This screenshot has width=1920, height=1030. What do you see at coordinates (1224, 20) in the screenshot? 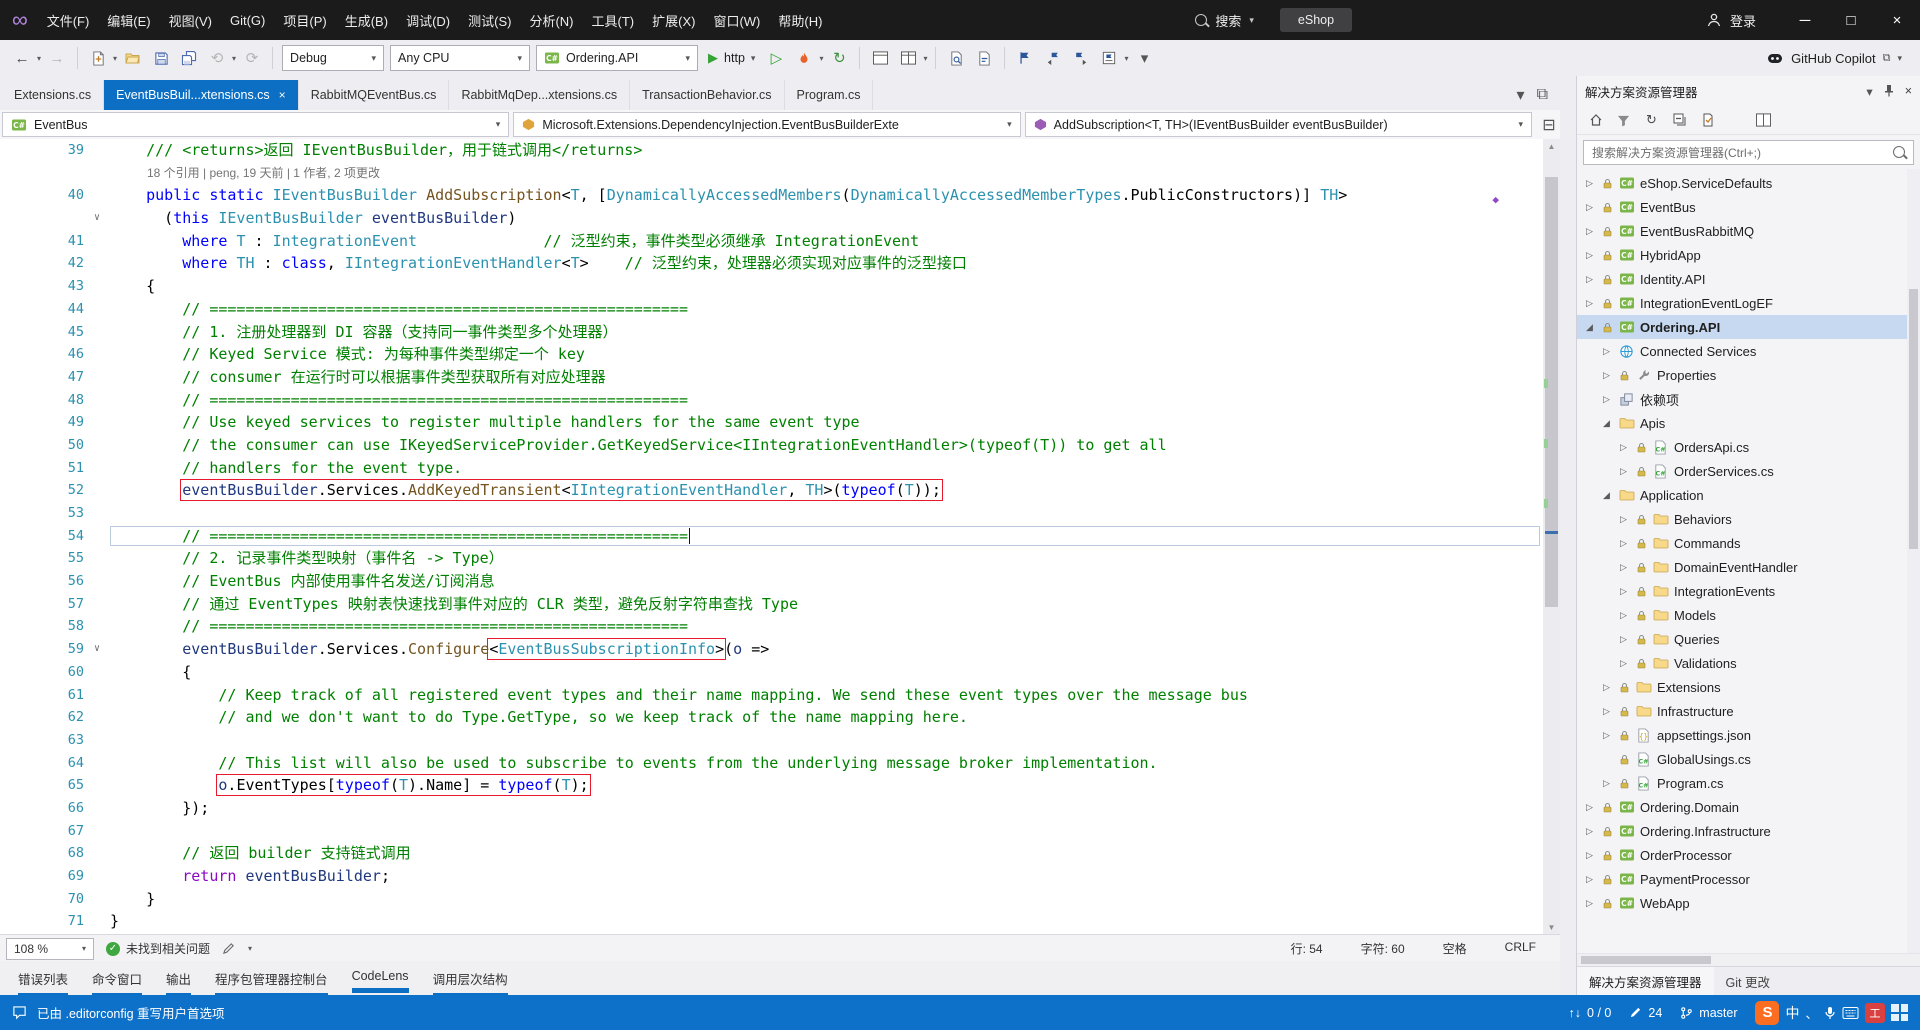
I see `titlebar-search: 搜索` at bounding box center [1224, 20].